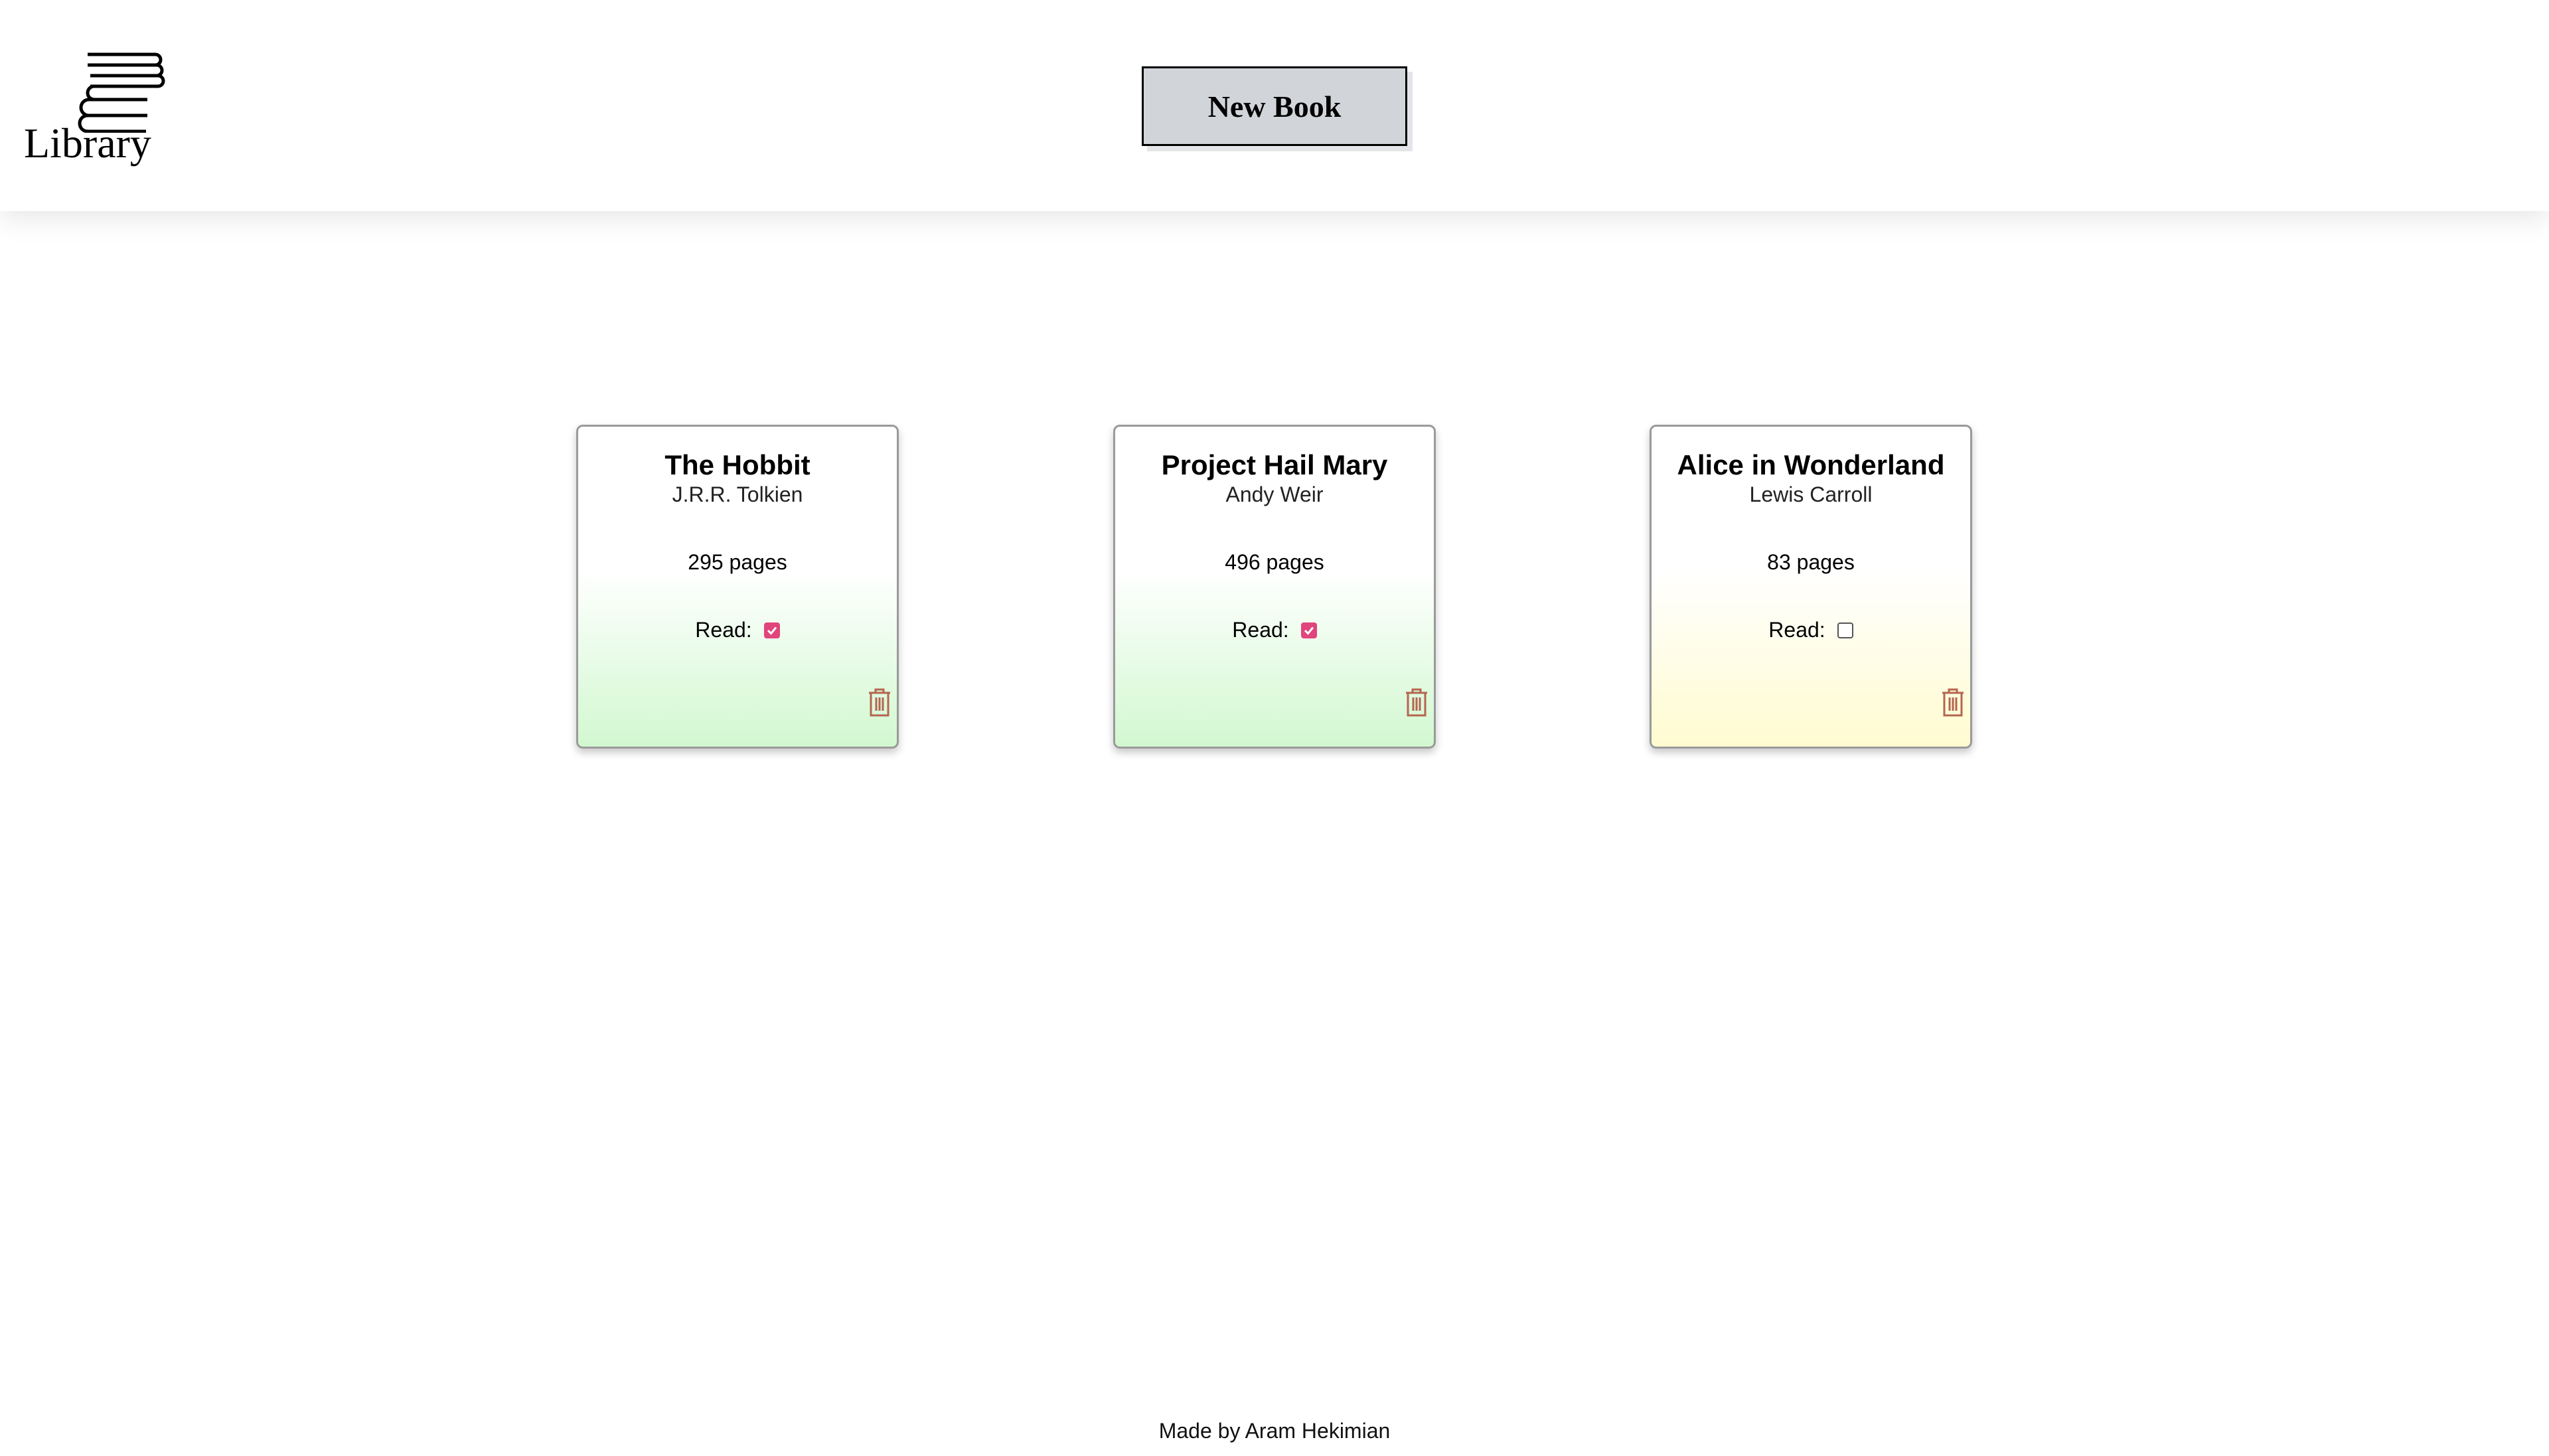 Image resolution: width=2549 pixels, height=1456 pixels. Describe the element at coordinates (738, 494) in the screenshot. I see `book-author: J.R.R. Tolkien` at that location.